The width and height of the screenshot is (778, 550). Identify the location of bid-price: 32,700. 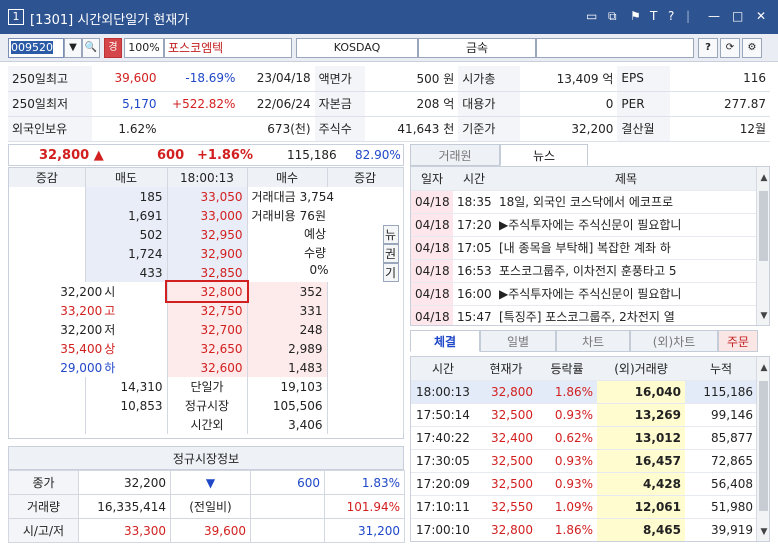
(207, 329).